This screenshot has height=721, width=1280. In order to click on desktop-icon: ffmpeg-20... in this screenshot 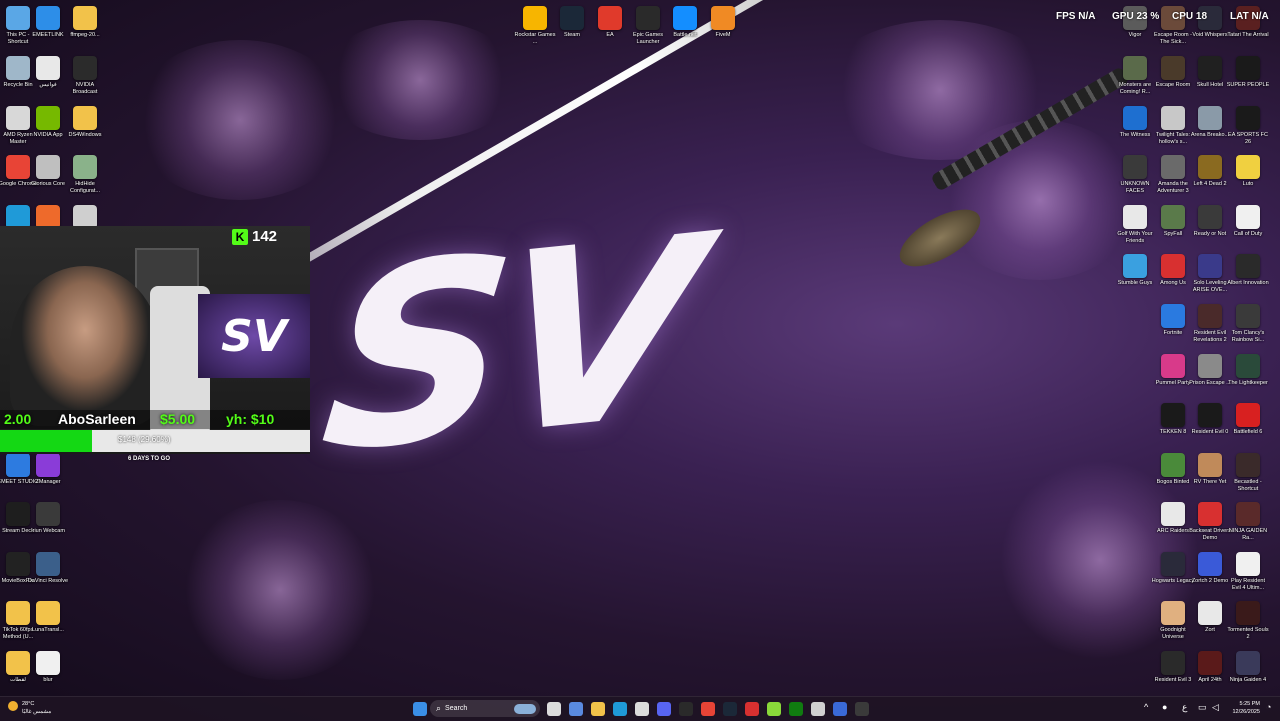, I will do `click(85, 22)`.